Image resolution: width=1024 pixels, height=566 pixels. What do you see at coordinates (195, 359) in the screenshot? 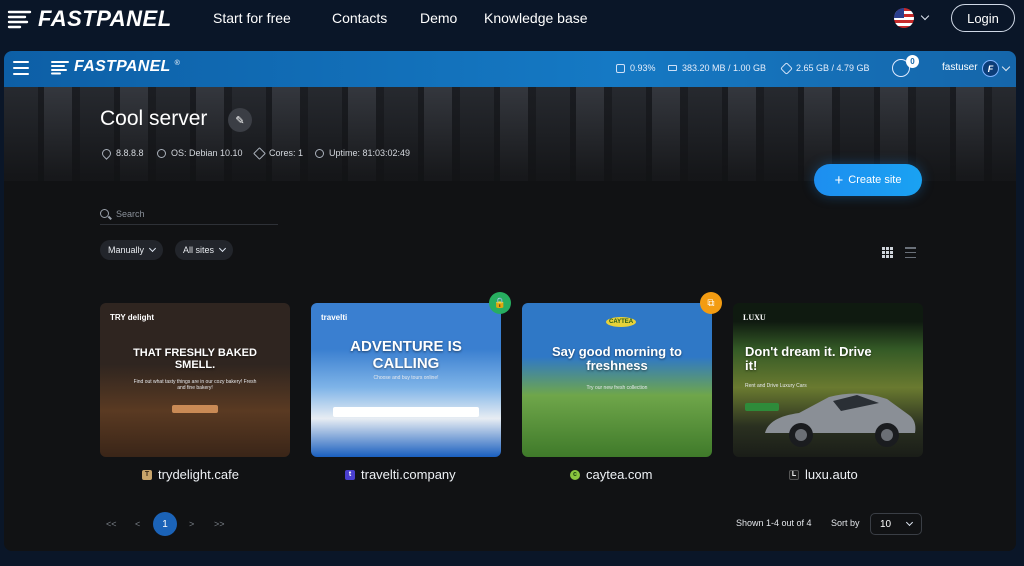
I see `card-headline: THAT FRESHLY BAKED SMELL.` at bounding box center [195, 359].